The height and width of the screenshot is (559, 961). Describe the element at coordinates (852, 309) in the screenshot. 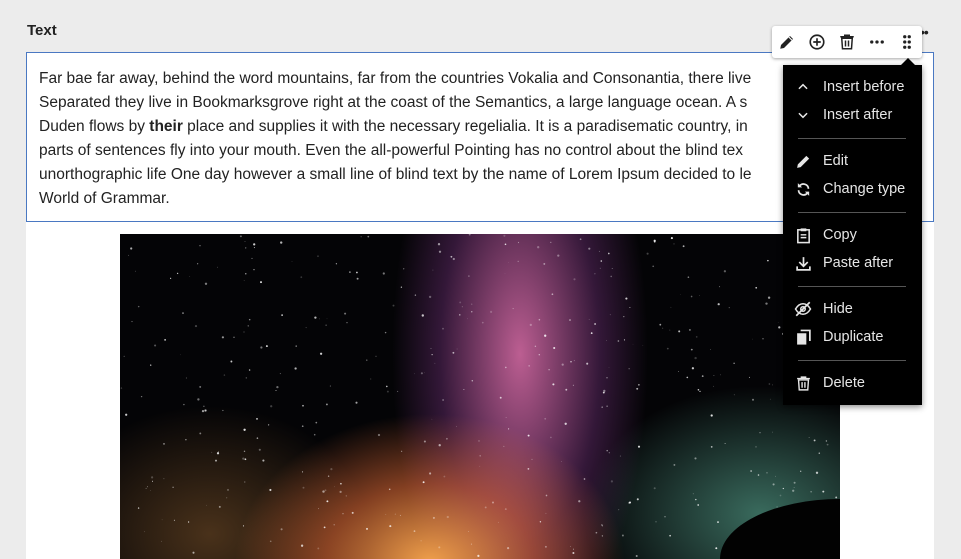

I see `menu-item-hide: Hide` at that location.